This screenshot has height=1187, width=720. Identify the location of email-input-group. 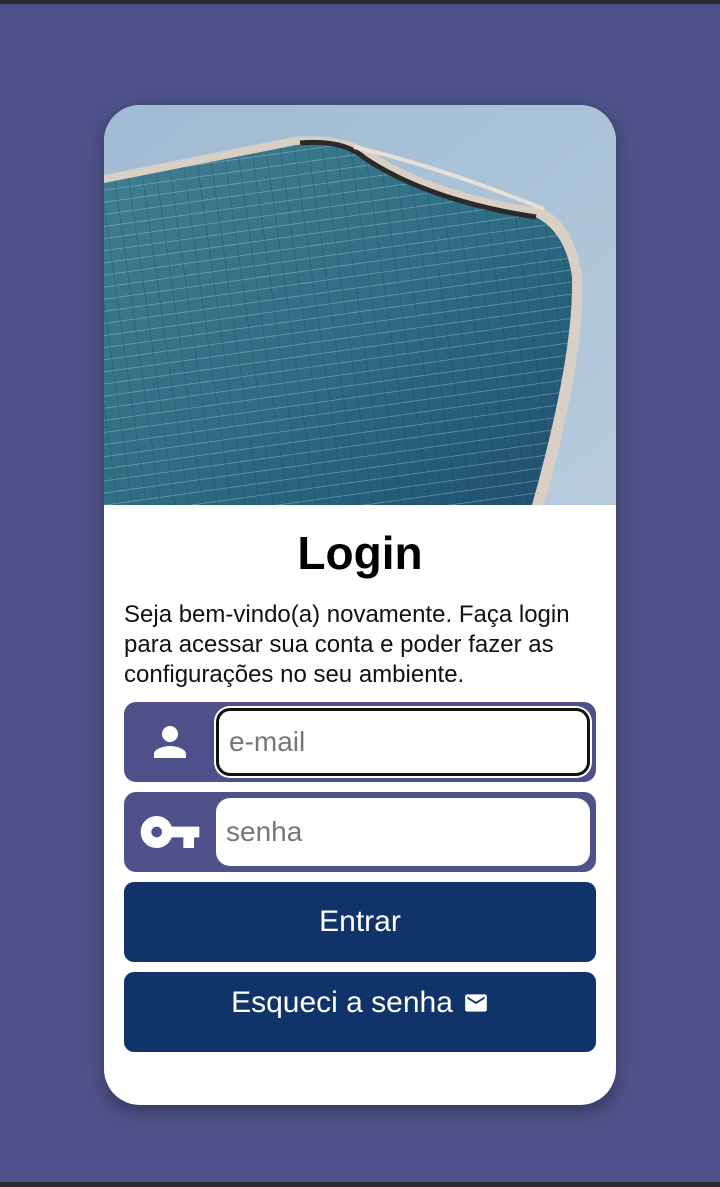
(360, 742).